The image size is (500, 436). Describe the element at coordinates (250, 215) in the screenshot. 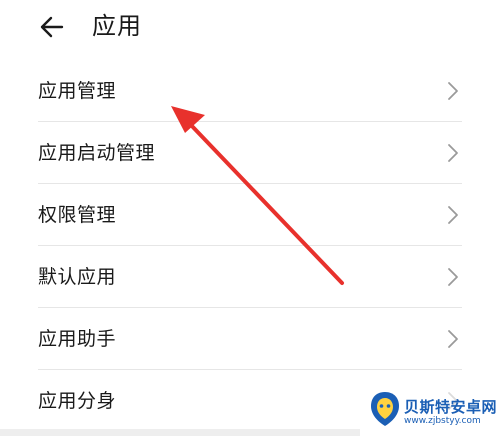

I see `menu-item-permission-management: 权限管理` at that location.